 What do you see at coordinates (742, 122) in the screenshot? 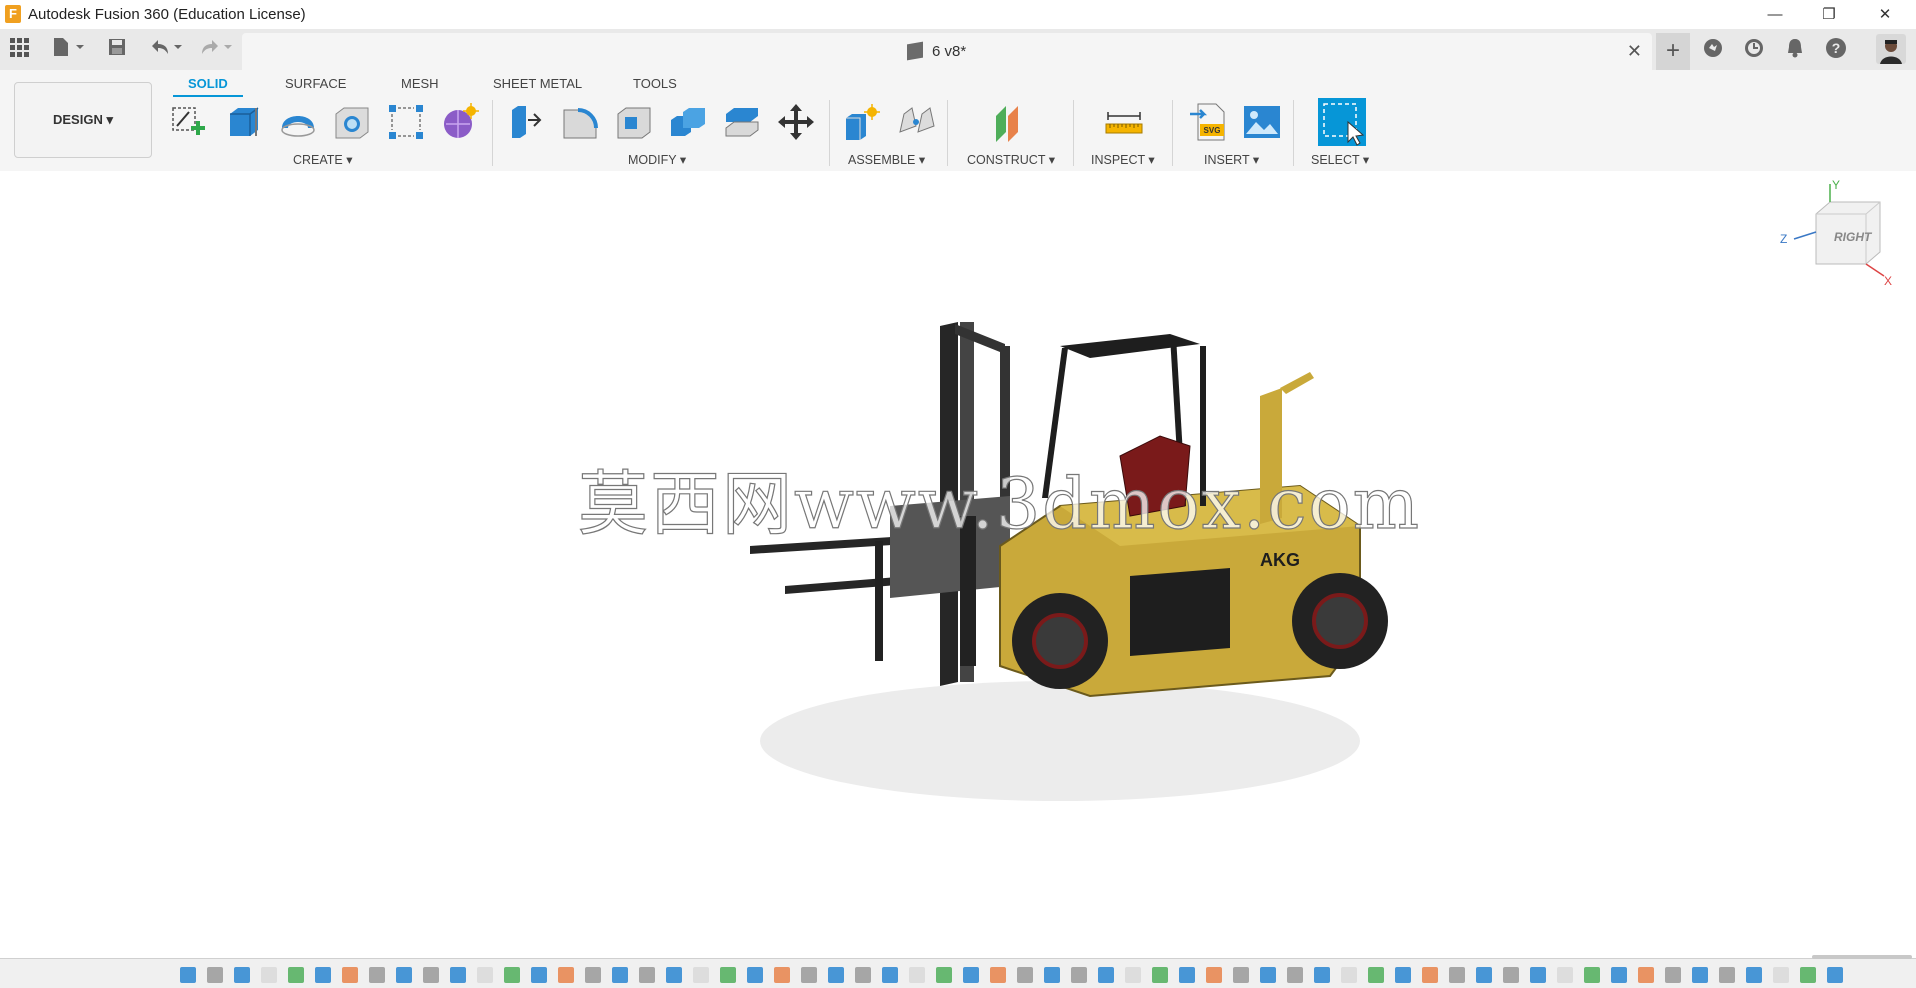
I see `offset-face-icon` at bounding box center [742, 122].